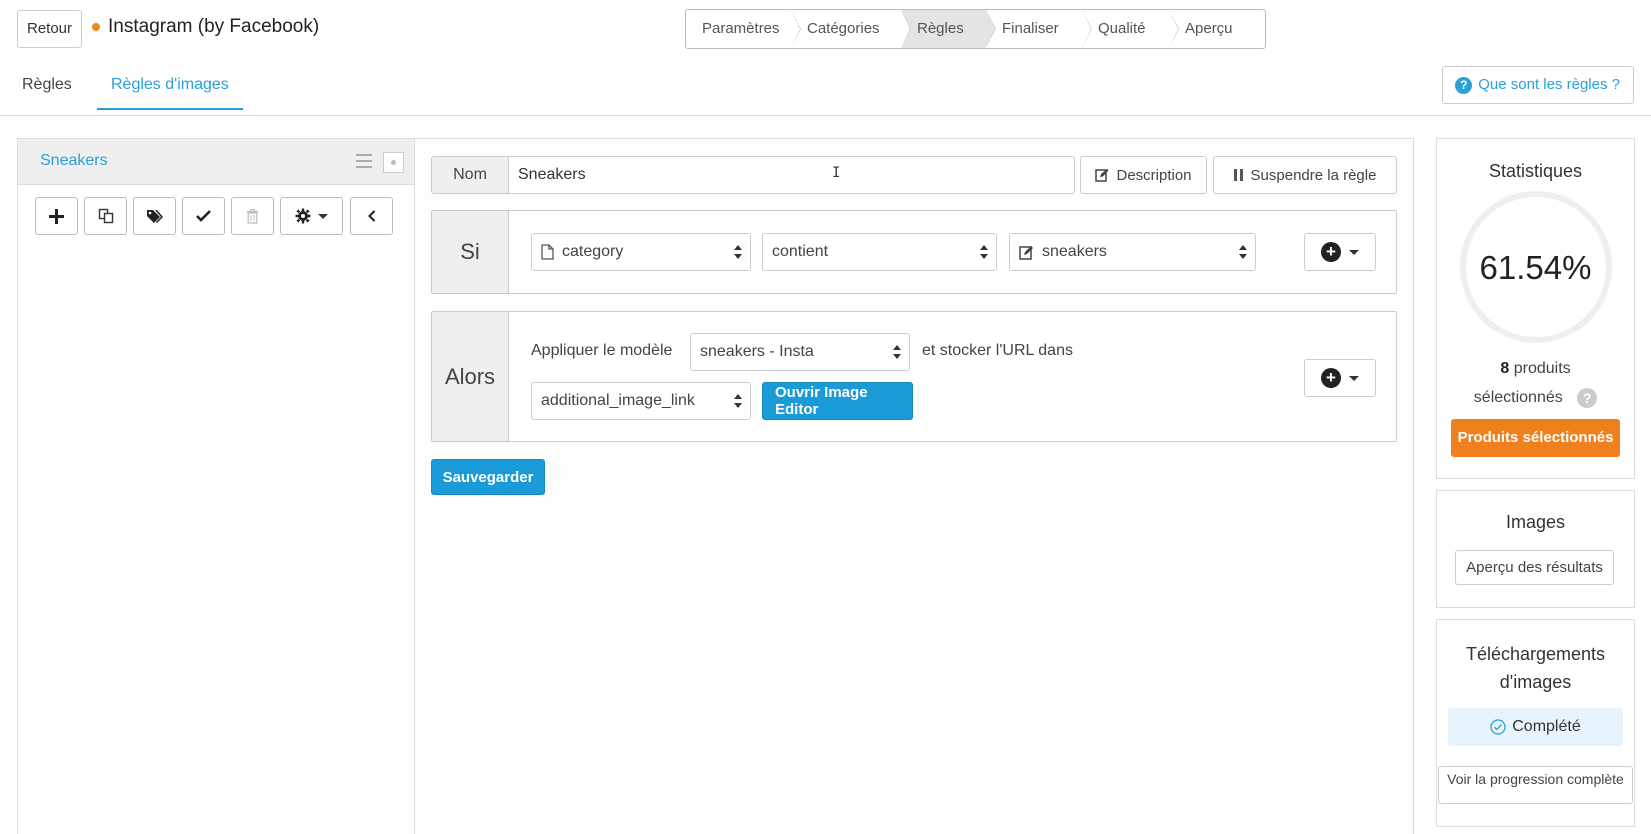 The height and width of the screenshot is (834, 1651). What do you see at coordinates (1534, 567) in the screenshot?
I see `preview-results-button: Aperçu des résultats` at bounding box center [1534, 567].